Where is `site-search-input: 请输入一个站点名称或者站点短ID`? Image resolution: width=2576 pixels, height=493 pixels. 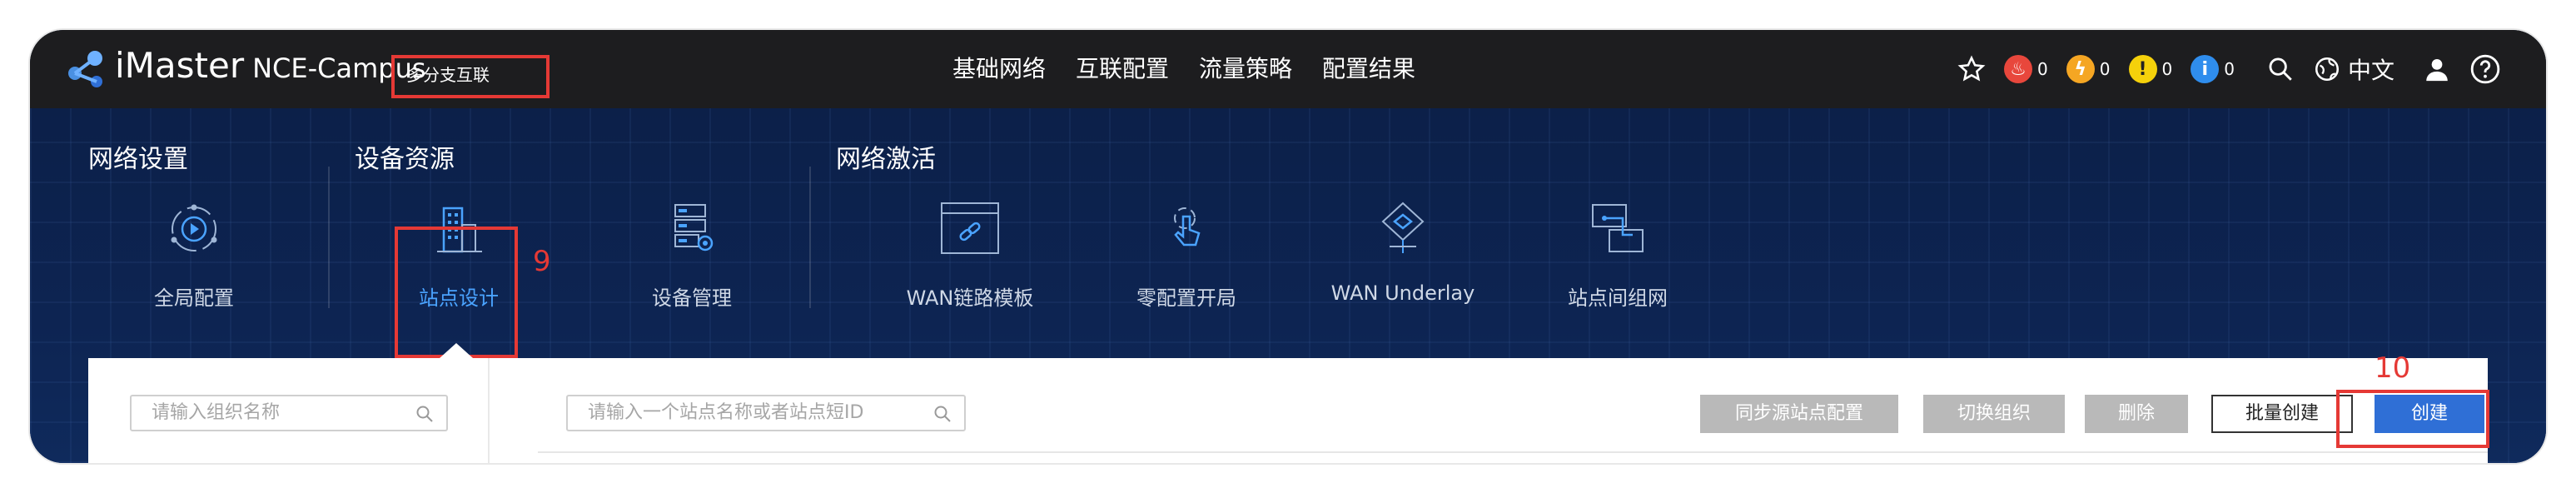
site-search-input: 请输入一个站点名称或者站点短ID is located at coordinates (766, 413).